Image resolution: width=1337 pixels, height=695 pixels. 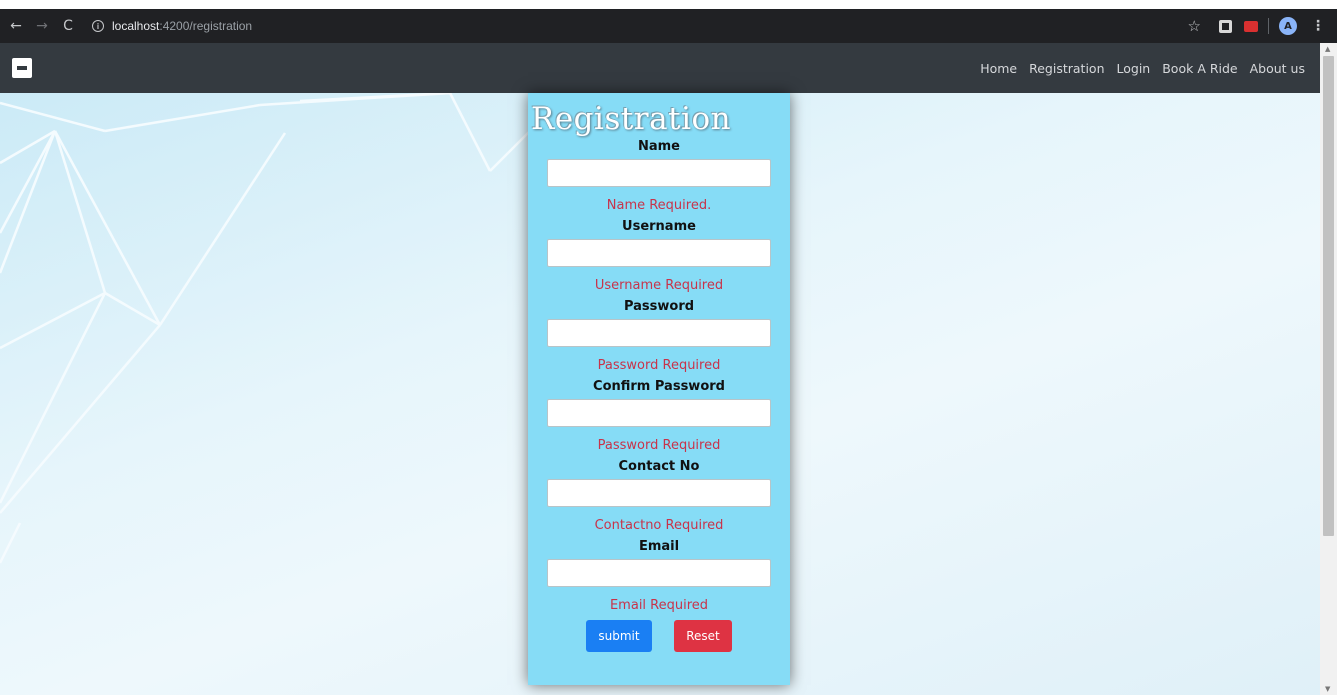 I want to click on email-field-group: Email Email Required, so click(x=659, y=577).